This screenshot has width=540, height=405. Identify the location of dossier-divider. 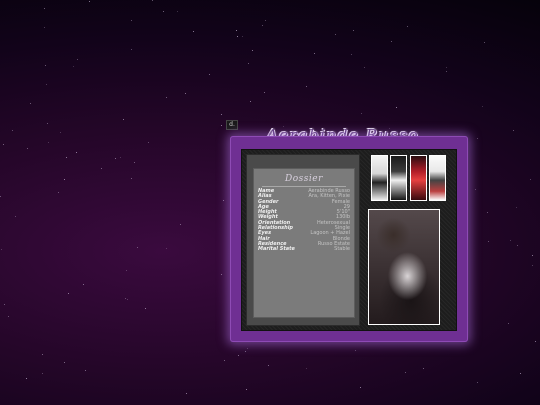
(304, 186).